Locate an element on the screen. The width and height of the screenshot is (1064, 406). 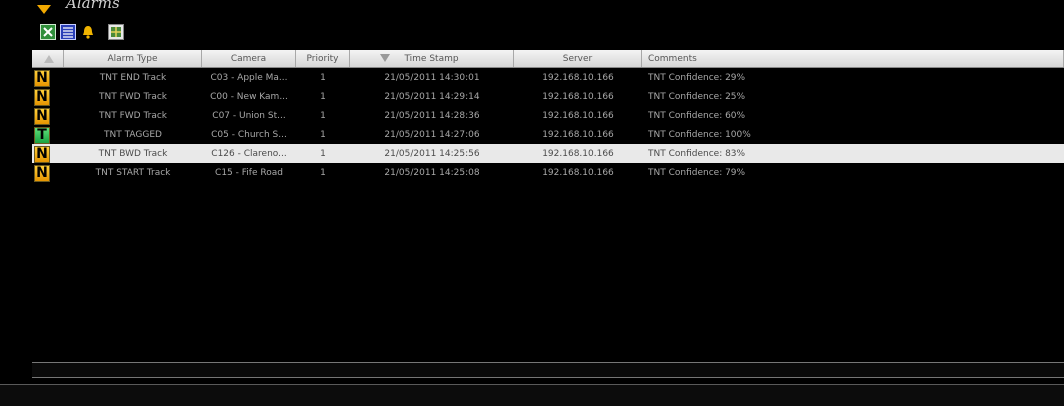
comments-cell: TNT Confidence: 83% is located at coordinates (697, 153).